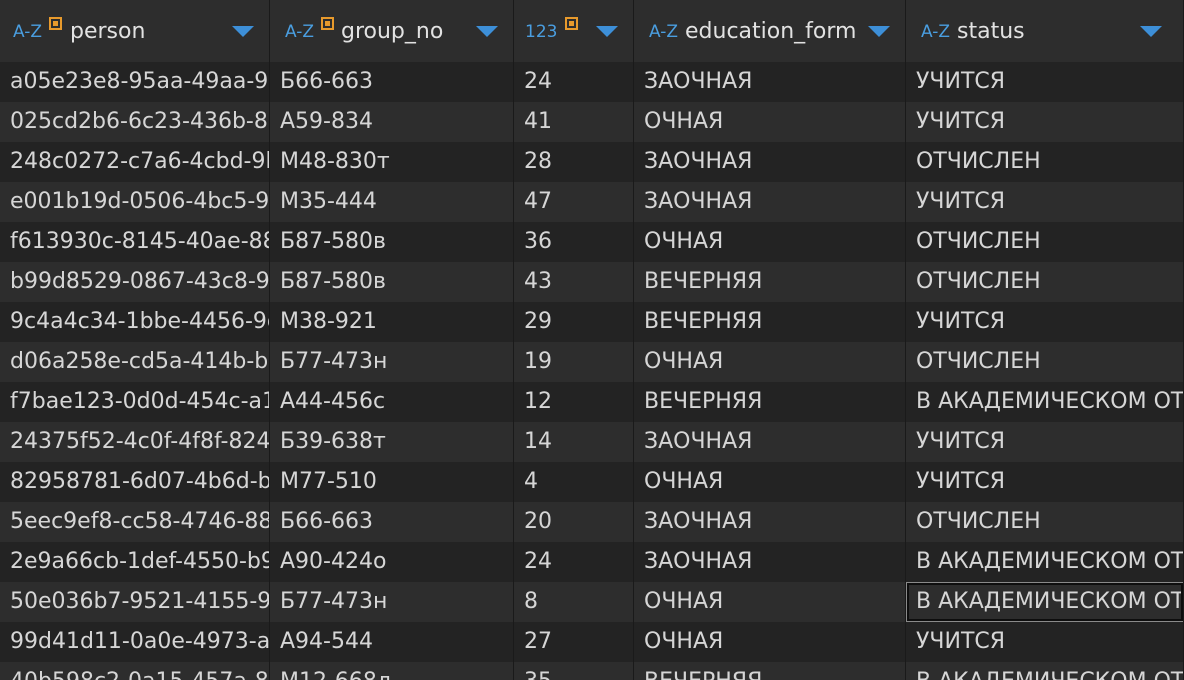 The image size is (1184, 680). Describe the element at coordinates (574, 282) in the screenshot. I see `table-cell-numeric: 43` at that location.